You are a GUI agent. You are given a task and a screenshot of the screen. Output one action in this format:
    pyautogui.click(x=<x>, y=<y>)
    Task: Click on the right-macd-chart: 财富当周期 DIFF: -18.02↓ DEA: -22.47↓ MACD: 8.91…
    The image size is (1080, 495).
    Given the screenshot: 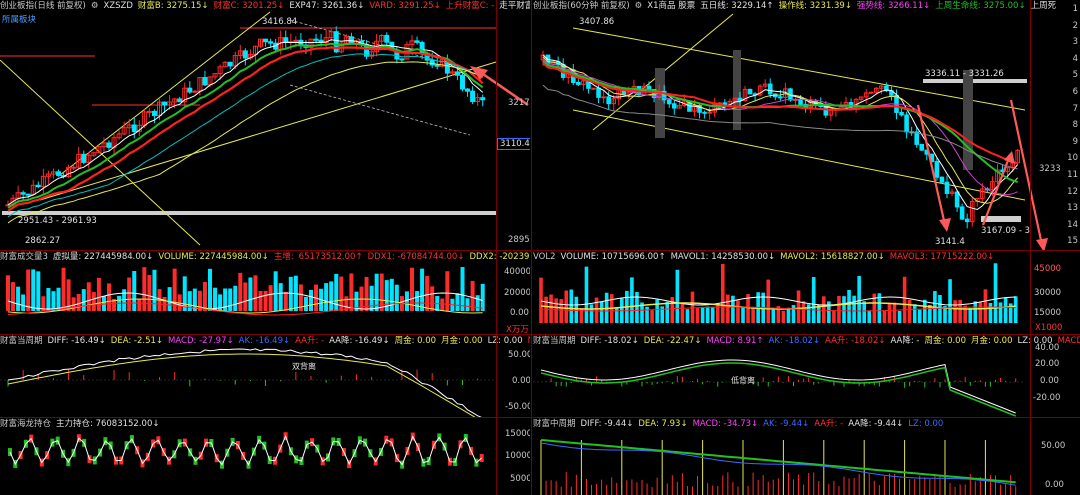 What is the action you would take?
    pyautogui.click(x=806, y=376)
    